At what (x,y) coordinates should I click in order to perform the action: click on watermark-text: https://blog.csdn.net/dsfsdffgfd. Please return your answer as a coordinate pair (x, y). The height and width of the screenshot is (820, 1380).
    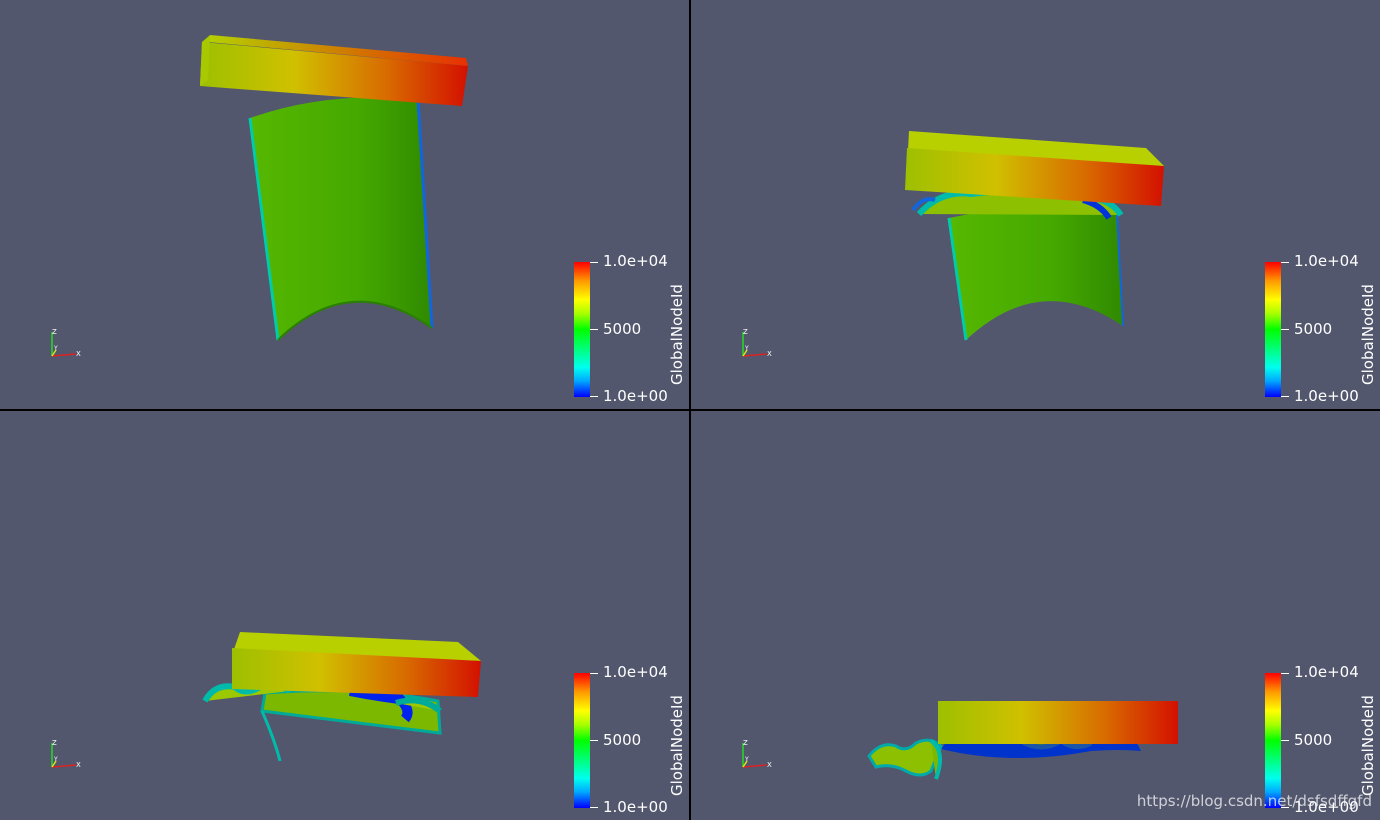
    Looking at the image, I should click on (1254, 801).